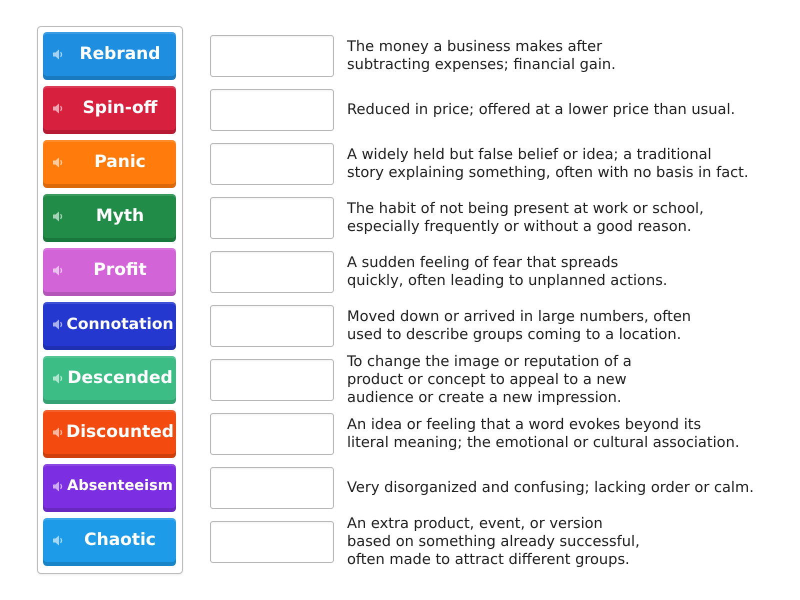 The width and height of the screenshot is (800, 600). I want to click on definition-text: An extra product, event, or version based on something already successful, often made to attract different groups., so click(493, 542).